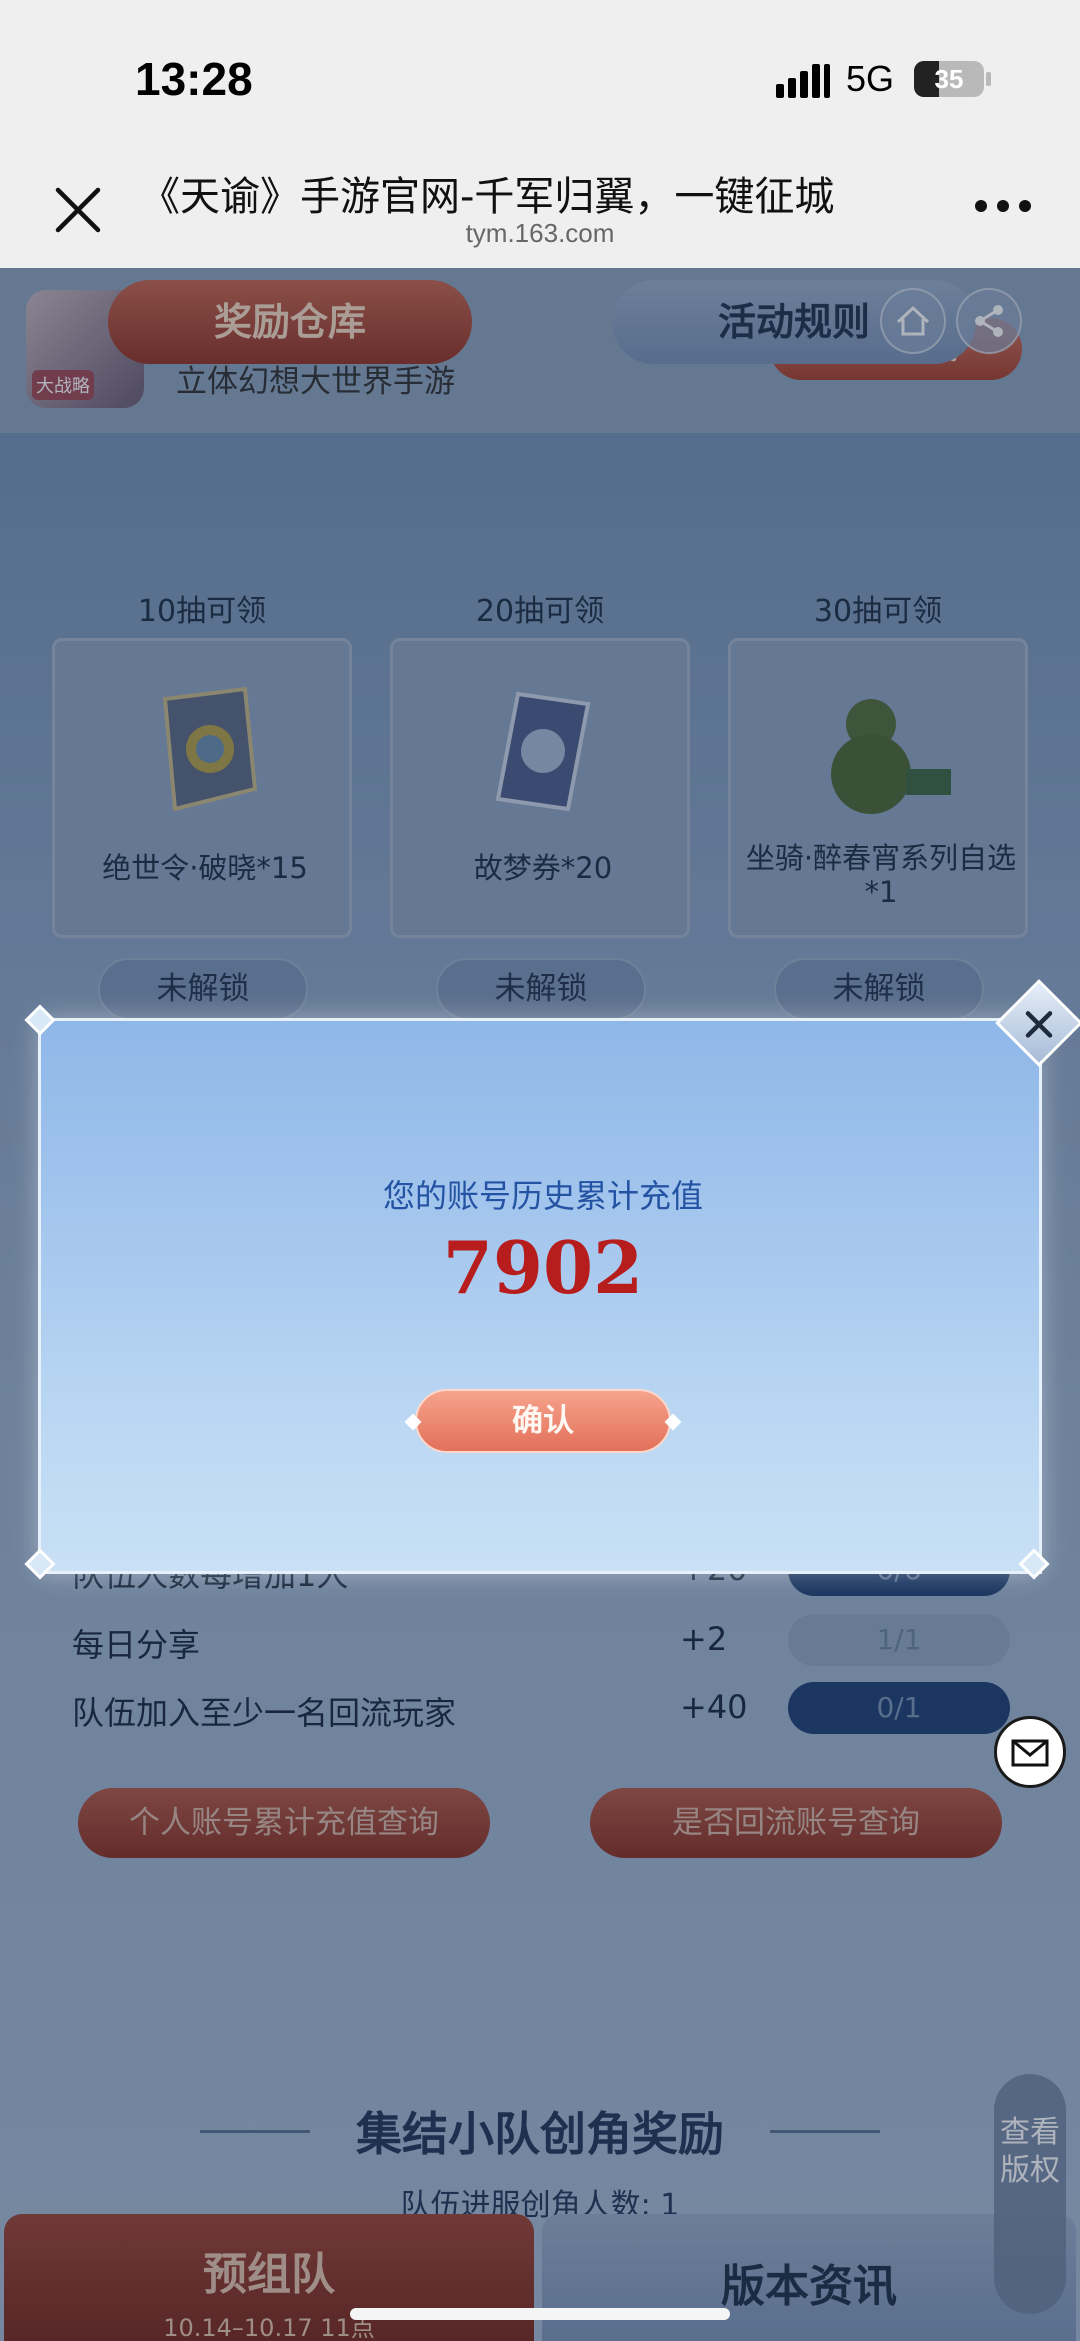 The height and width of the screenshot is (2341, 1080). I want to click on confirm-label: 确认, so click(543, 1421).